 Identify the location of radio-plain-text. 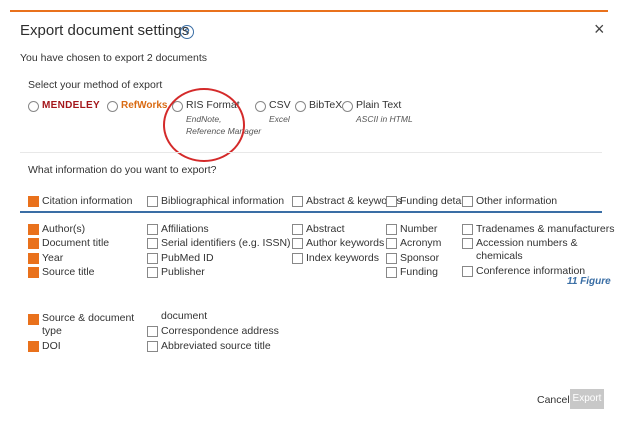
(347, 106).